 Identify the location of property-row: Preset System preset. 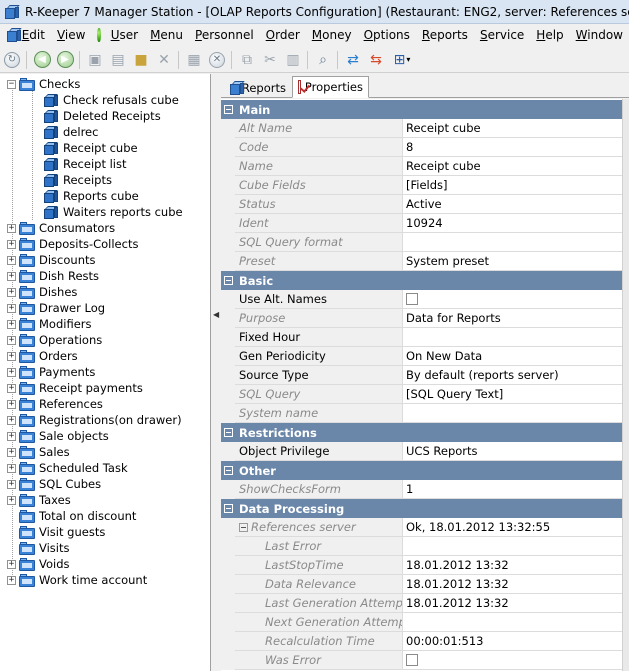
(421, 261).